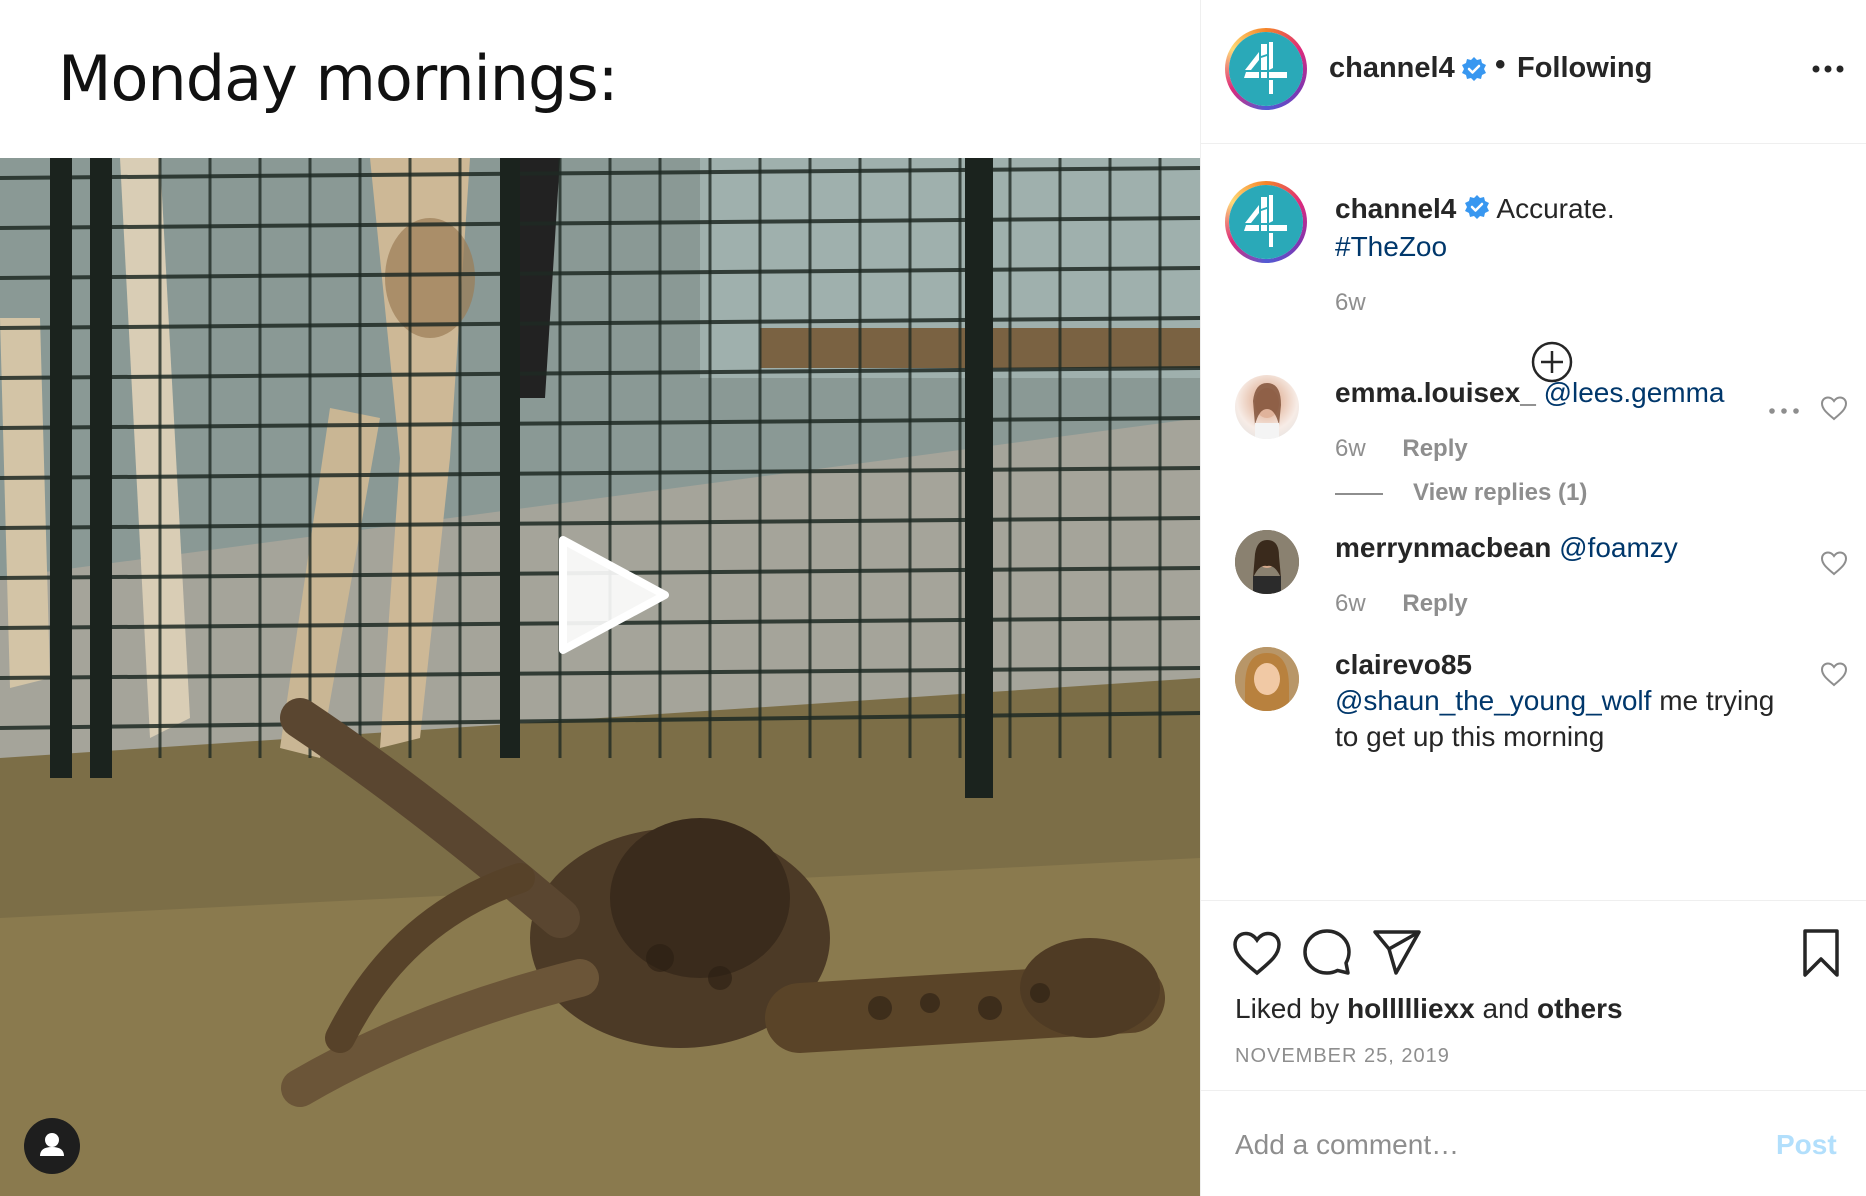 Image resolution: width=1866 pixels, height=1196 pixels. Describe the element at coordinates (1342, 1056) in the screenshot. I see `post-date: NOVEMBER 25, 2019` at that location.